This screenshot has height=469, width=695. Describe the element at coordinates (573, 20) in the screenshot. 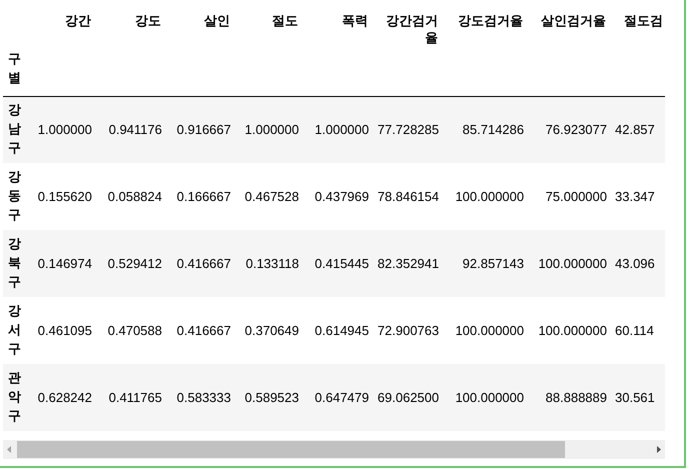

I see `column-header: 살인검거율` at that location.